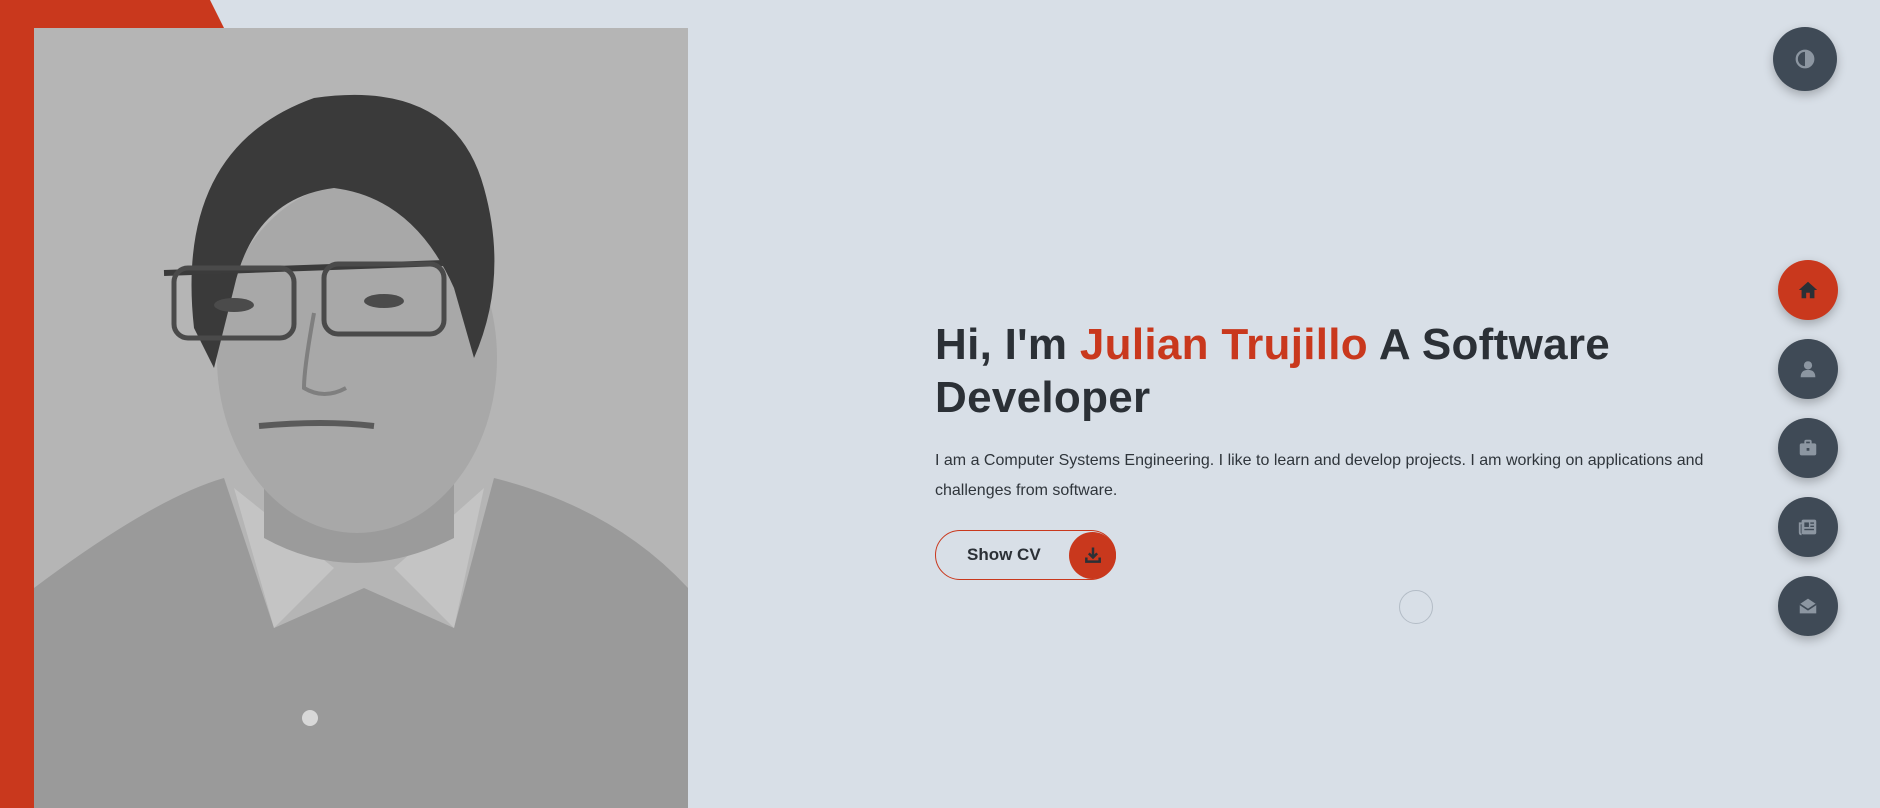 The image size is (1880, 808). I want to click on nav-portfolio-button, so click(1808, 448).